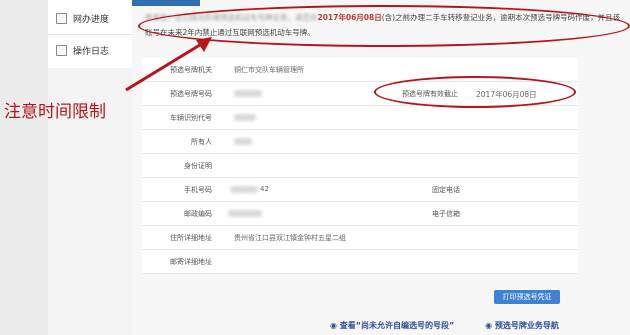  Describe the element at coordinates (168, 64) in the screenshot. I see `annotation-arrow` at that location.